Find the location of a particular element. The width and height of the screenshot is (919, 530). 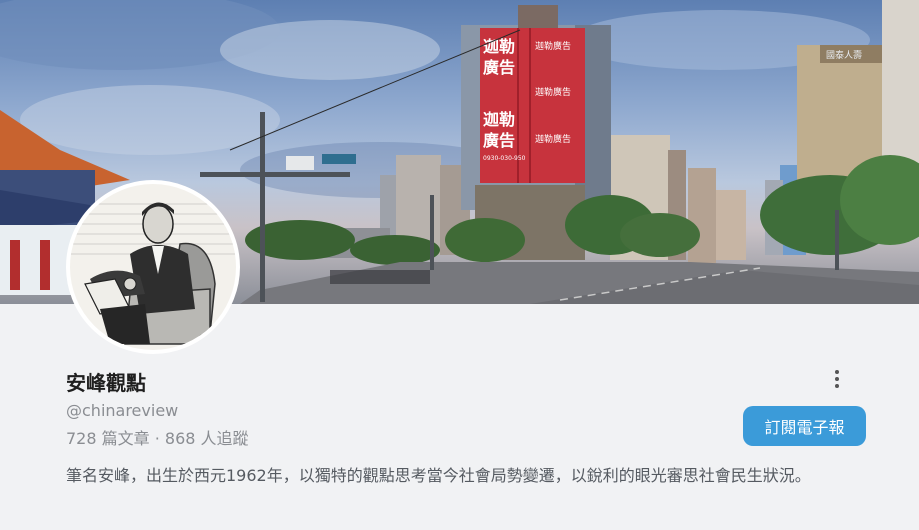

billboard-small-2: 迦勒廣告 is located at coordinates (553, 92).